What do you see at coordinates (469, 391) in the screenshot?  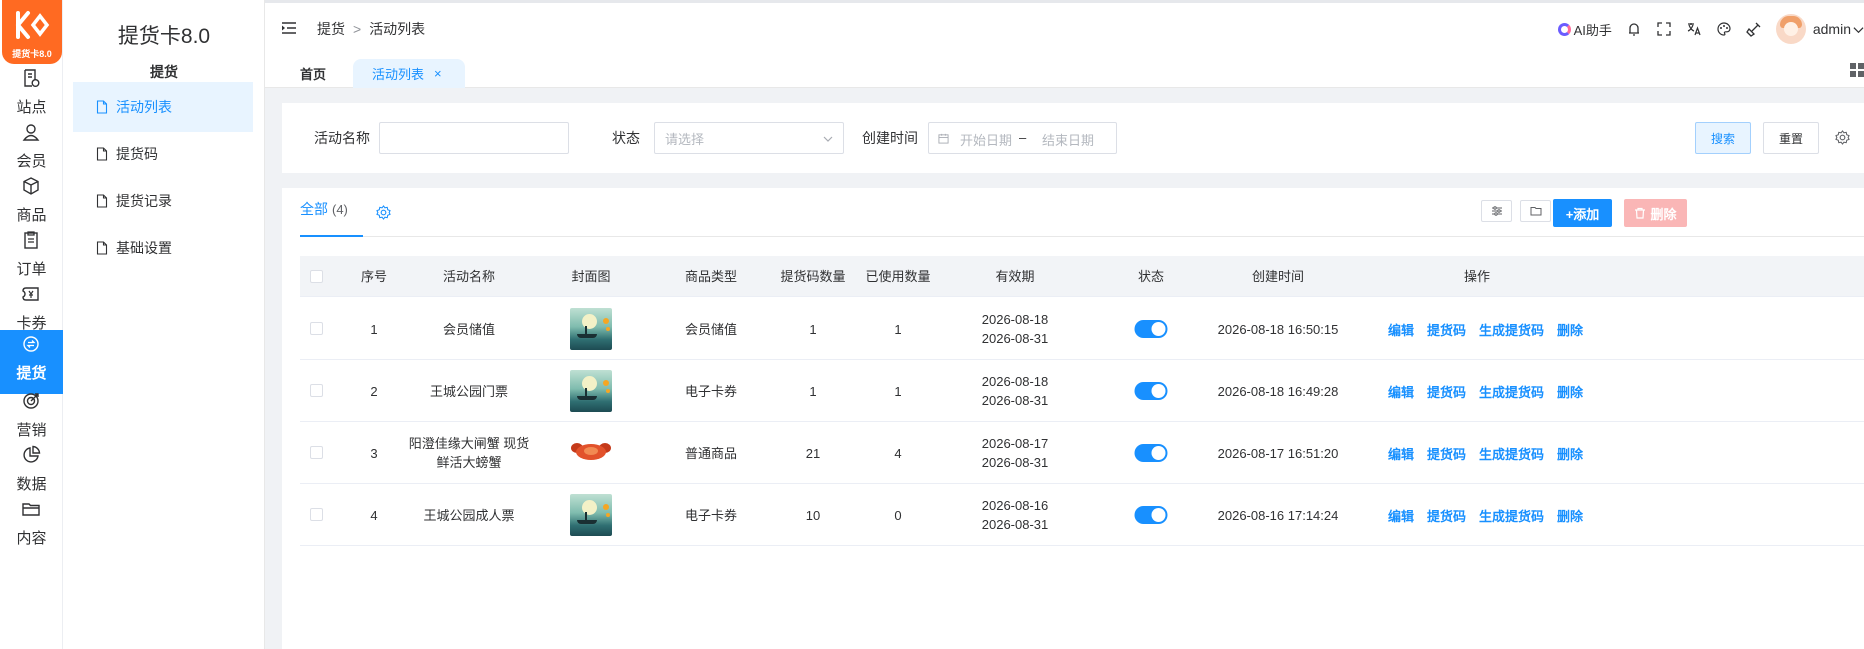 I see `activity-name-line: 王城公园门票` at bounding box center [469, 391].